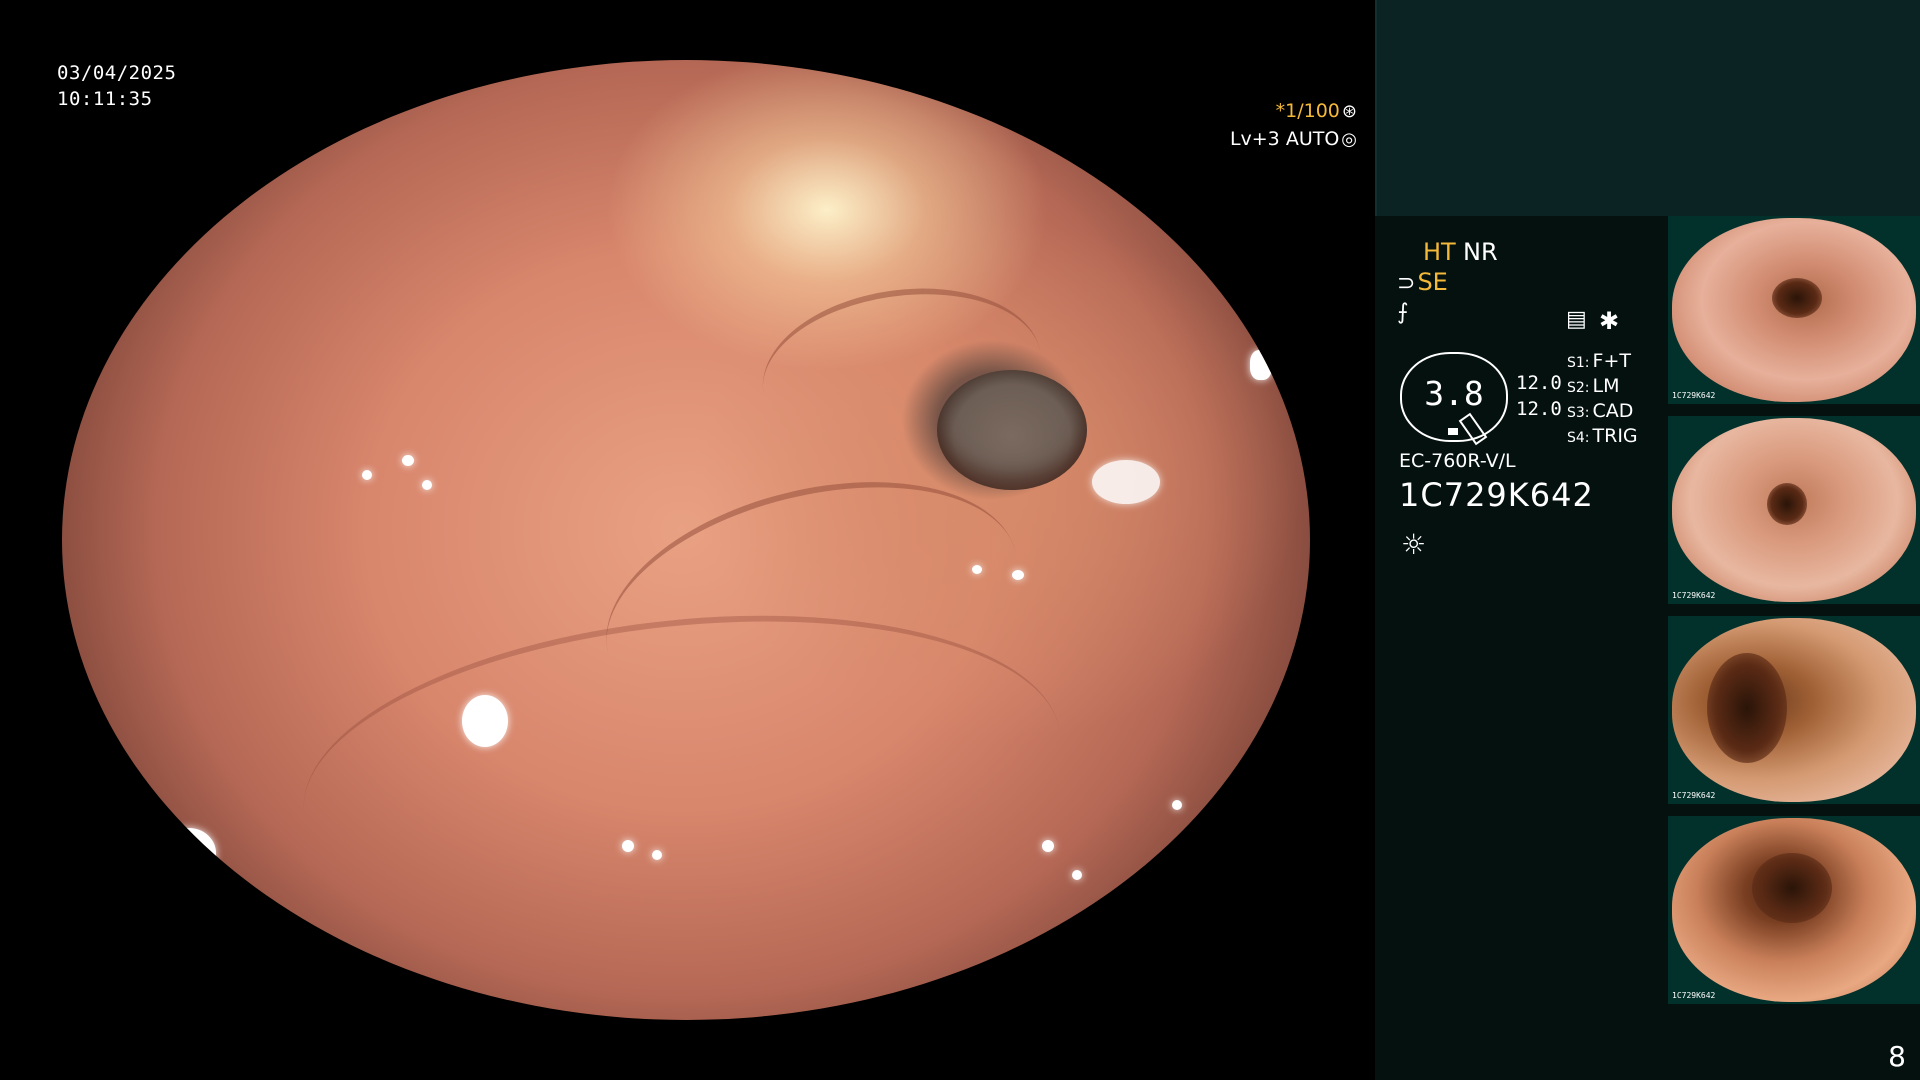 Image resolution: width=1920 pixels, height=1080 pixels. I want to click on f-curve-icon: ⨍, so click(1403, 312).